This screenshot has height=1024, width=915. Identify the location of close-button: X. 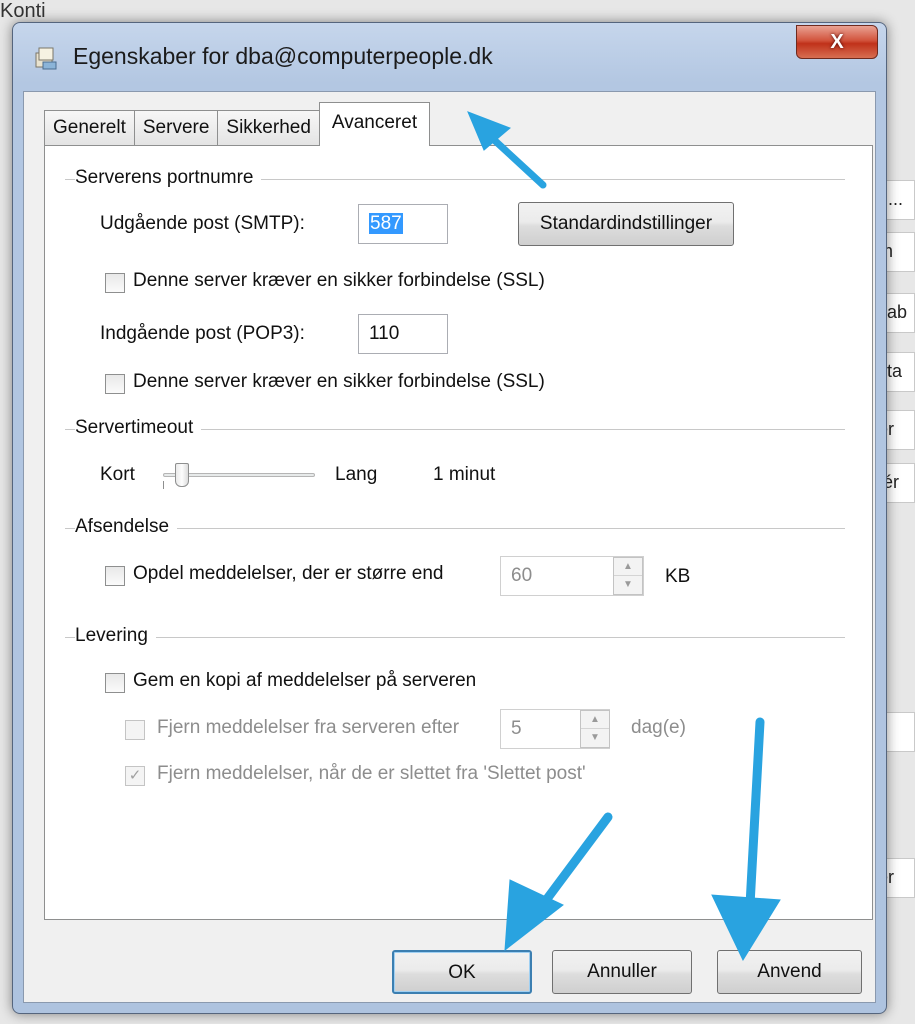
(837, 42).